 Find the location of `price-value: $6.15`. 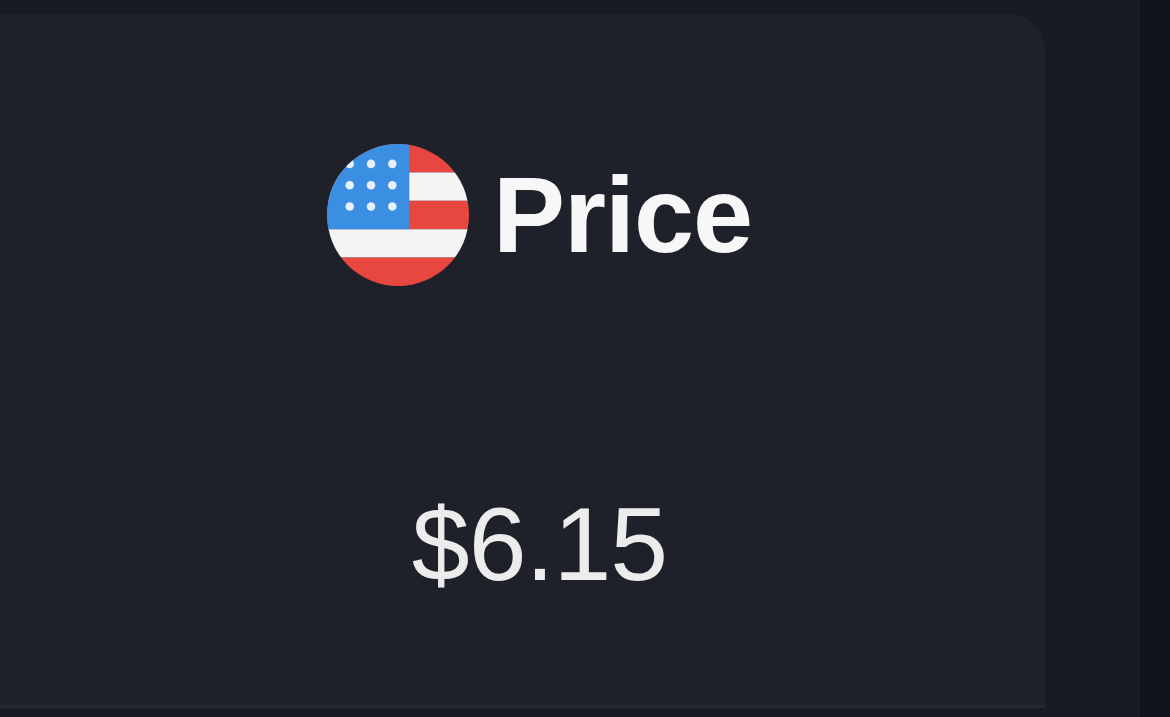

price-value: $6.15 is located at coordinates (539, 544).